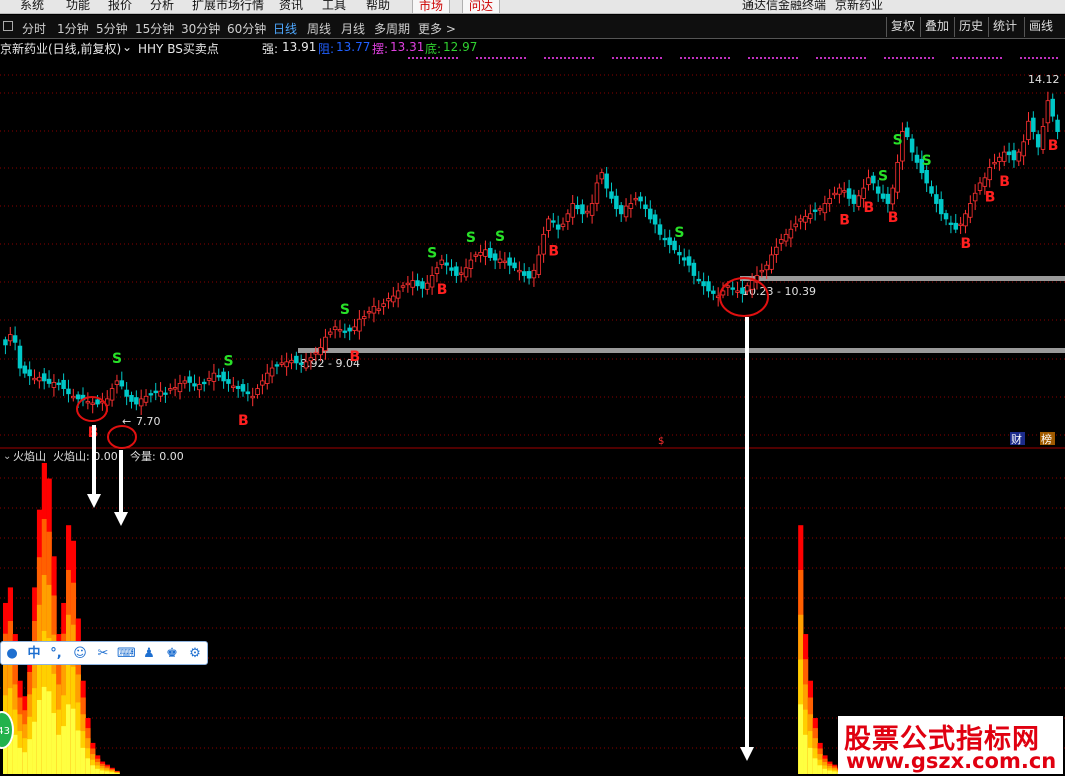 This screenshot has height=776, width=1065. I want to click on shirt-icon: ♚, so click(172, 654).